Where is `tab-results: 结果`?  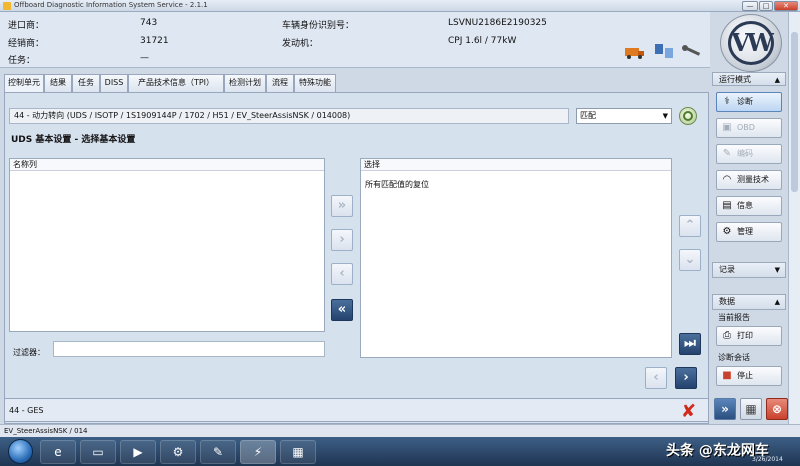
tab-results: 结果 is located at coordinates (58, 83).